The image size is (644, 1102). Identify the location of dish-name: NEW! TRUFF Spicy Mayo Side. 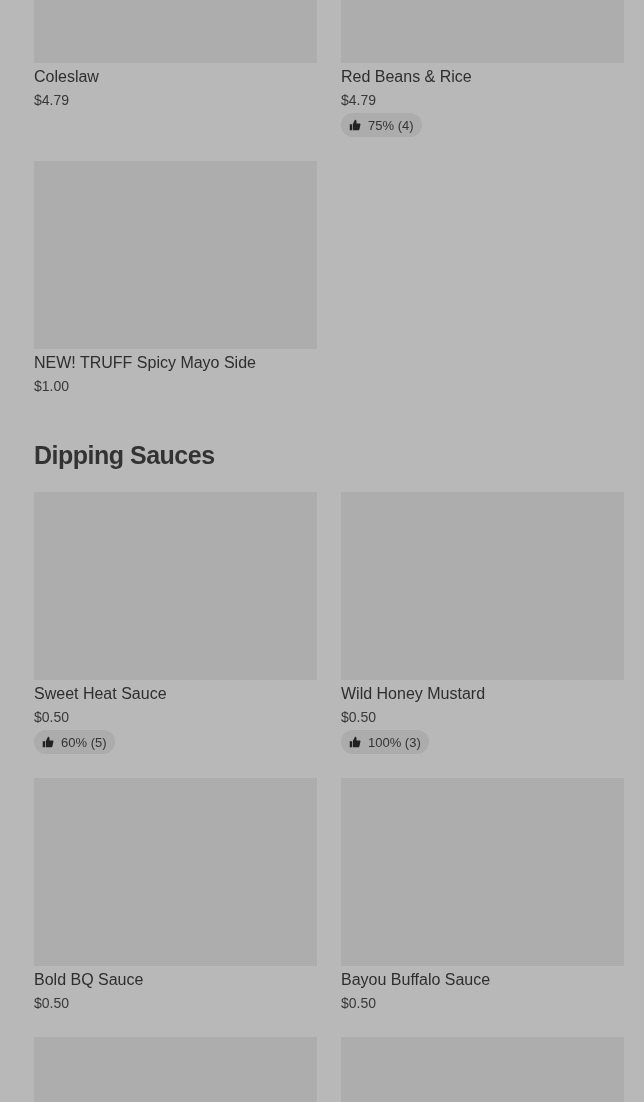
(175, 363).